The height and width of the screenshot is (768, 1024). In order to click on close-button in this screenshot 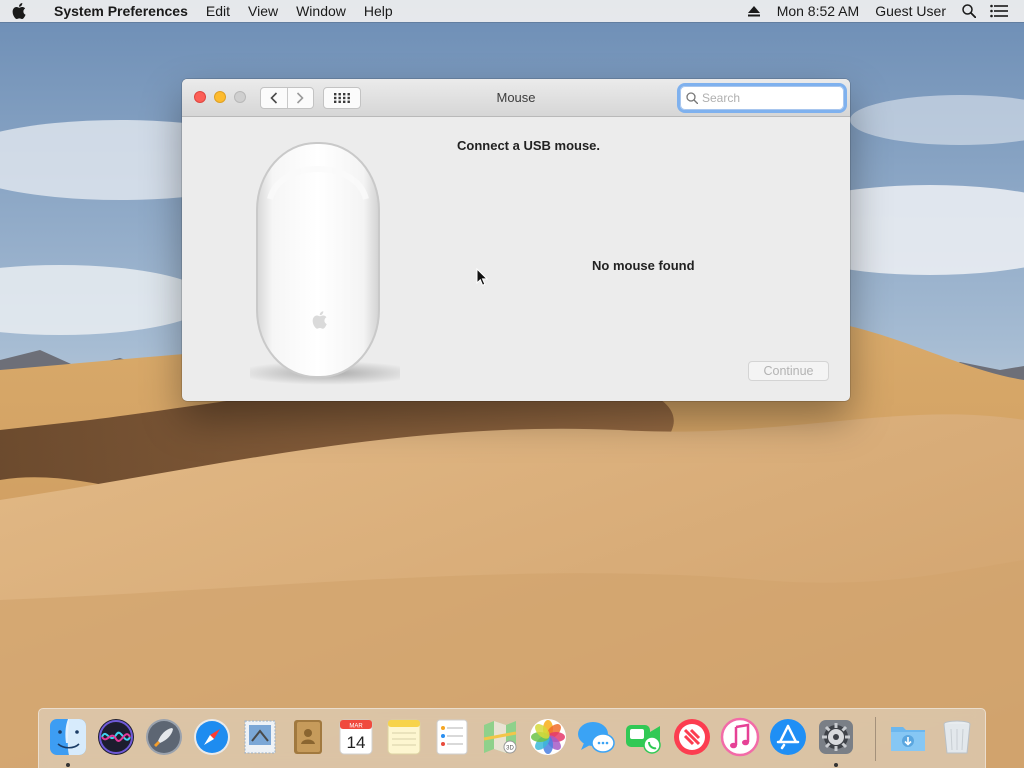, I will do `click(200, 97)`.